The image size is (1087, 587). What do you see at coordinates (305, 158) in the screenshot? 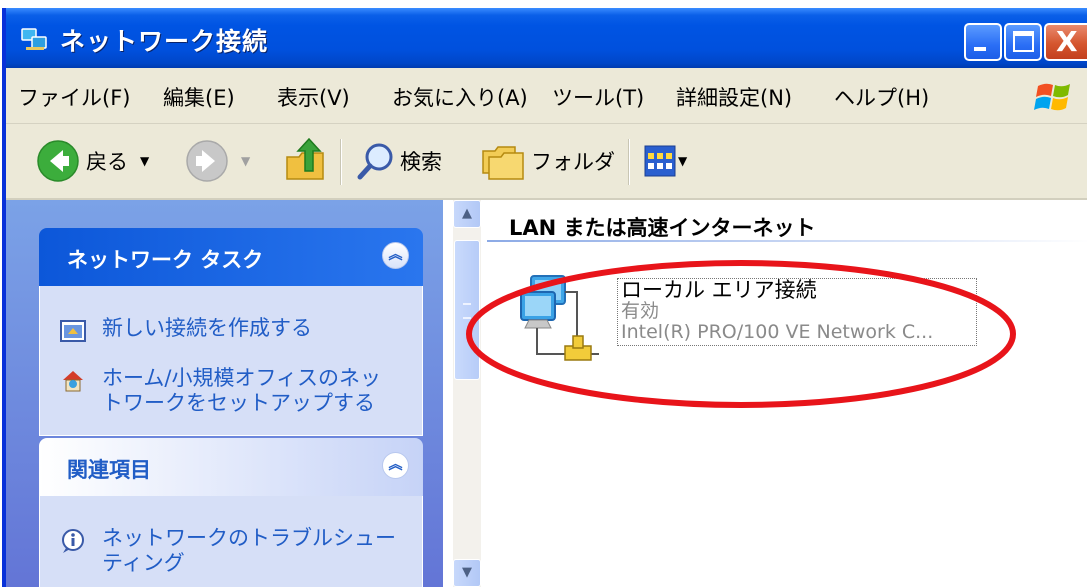
I see `up-folder-icon` at bounding box center [305, 158].